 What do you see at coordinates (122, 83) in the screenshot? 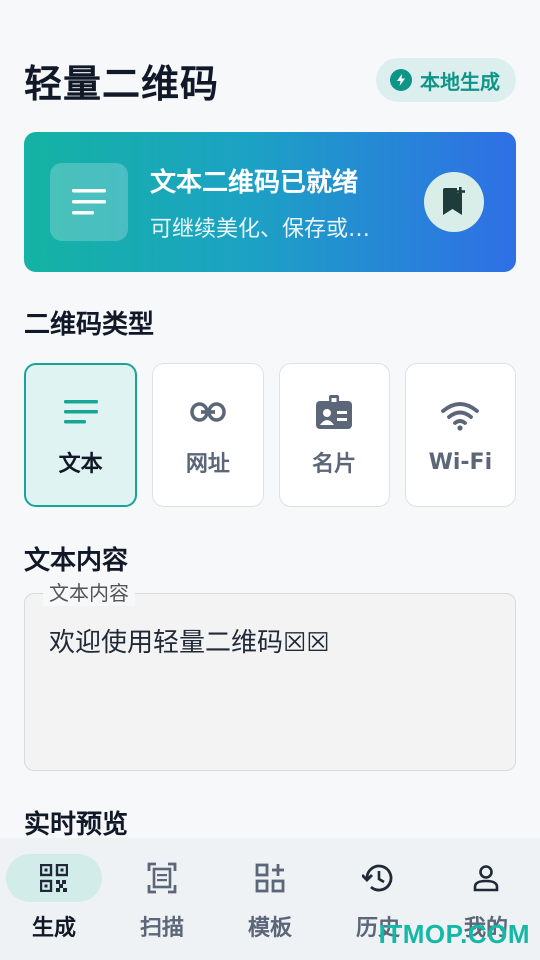
I see `app-title: 轻量二维码` at bounding box center [122, 83].